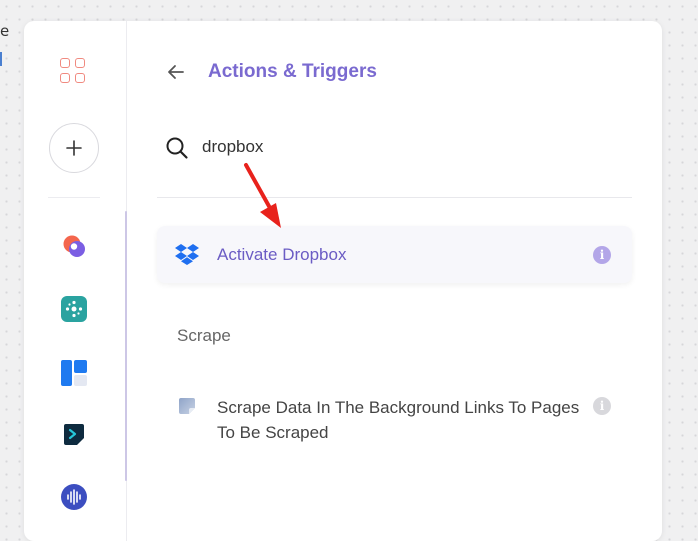 The width and height of the screenshot is (698, 541). Describe the element at coordinates (187, 406) in the screenshot. I see `scrape-icon` at that location.